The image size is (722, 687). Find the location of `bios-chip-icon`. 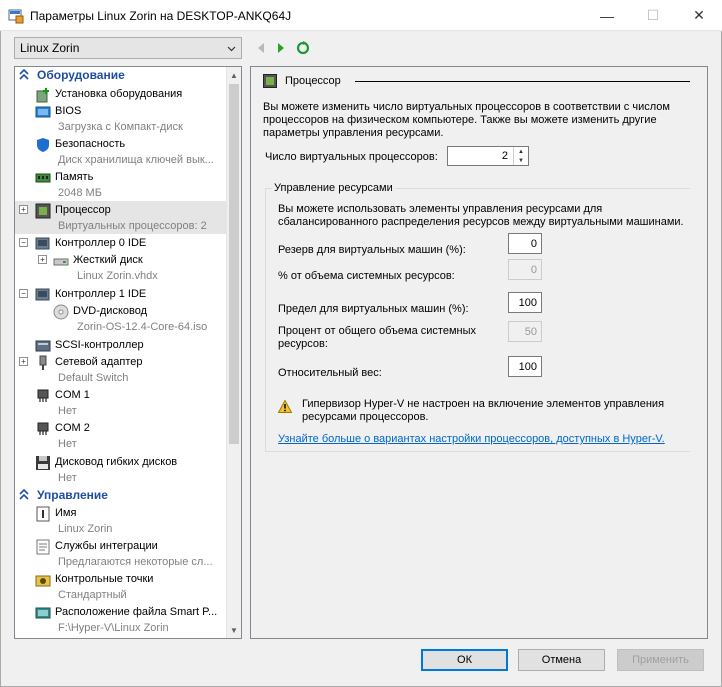

bios-chip-icon is located at coordinates (43, 112).